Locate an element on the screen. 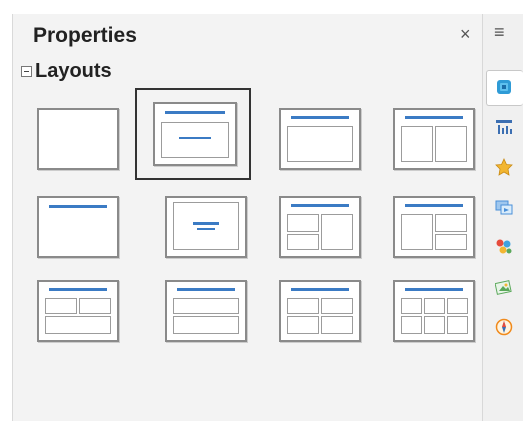 The image size is (523, 421). close-icon: × is located at coordinates (465, 34).